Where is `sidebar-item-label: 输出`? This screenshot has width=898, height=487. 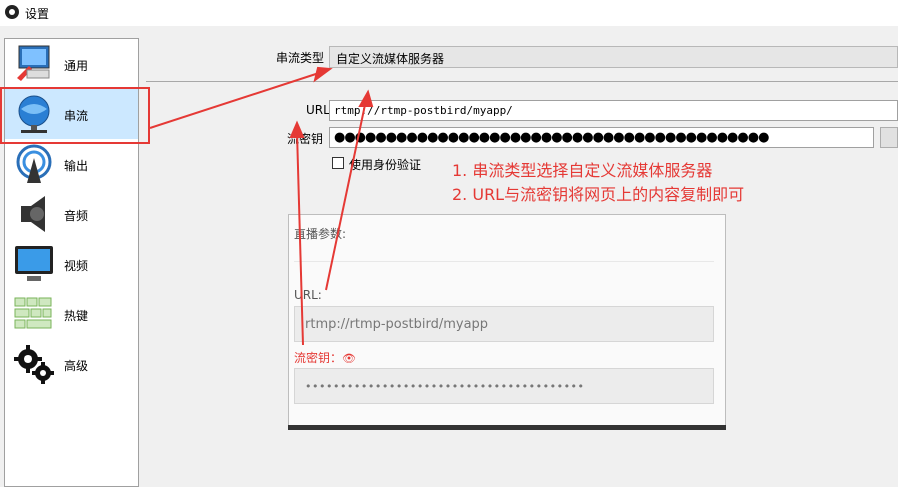
sidebar-item-label: 输出 is located at coordinates (76, 166).